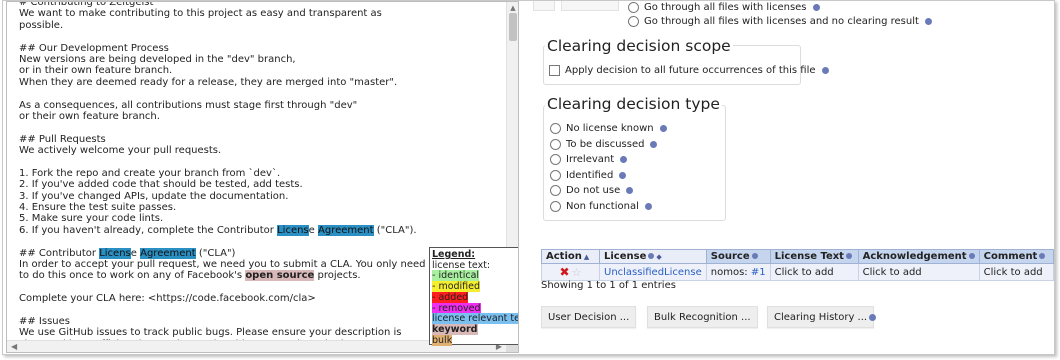 This screenshot has width=1060, height=360. What do you see at coordinates (577, 272) in the screenshot?
I see `star-icon: ☆` at bounding box center [577, 272].